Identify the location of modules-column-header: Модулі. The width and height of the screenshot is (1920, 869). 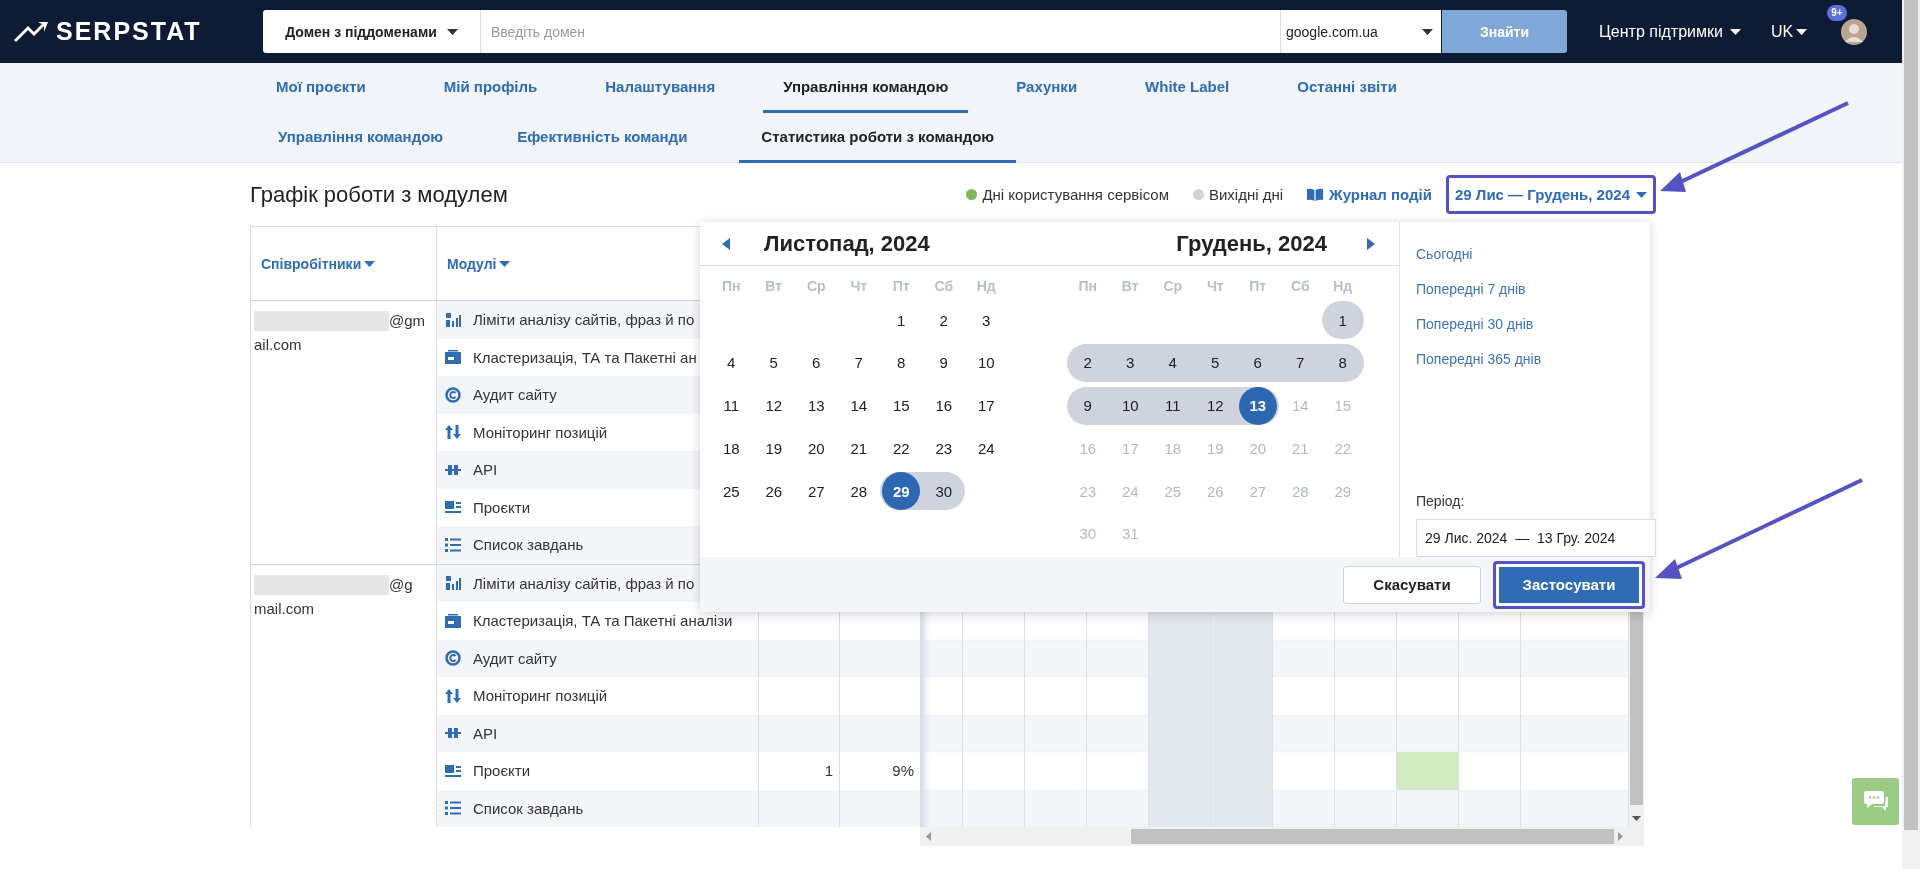
(479, 263).